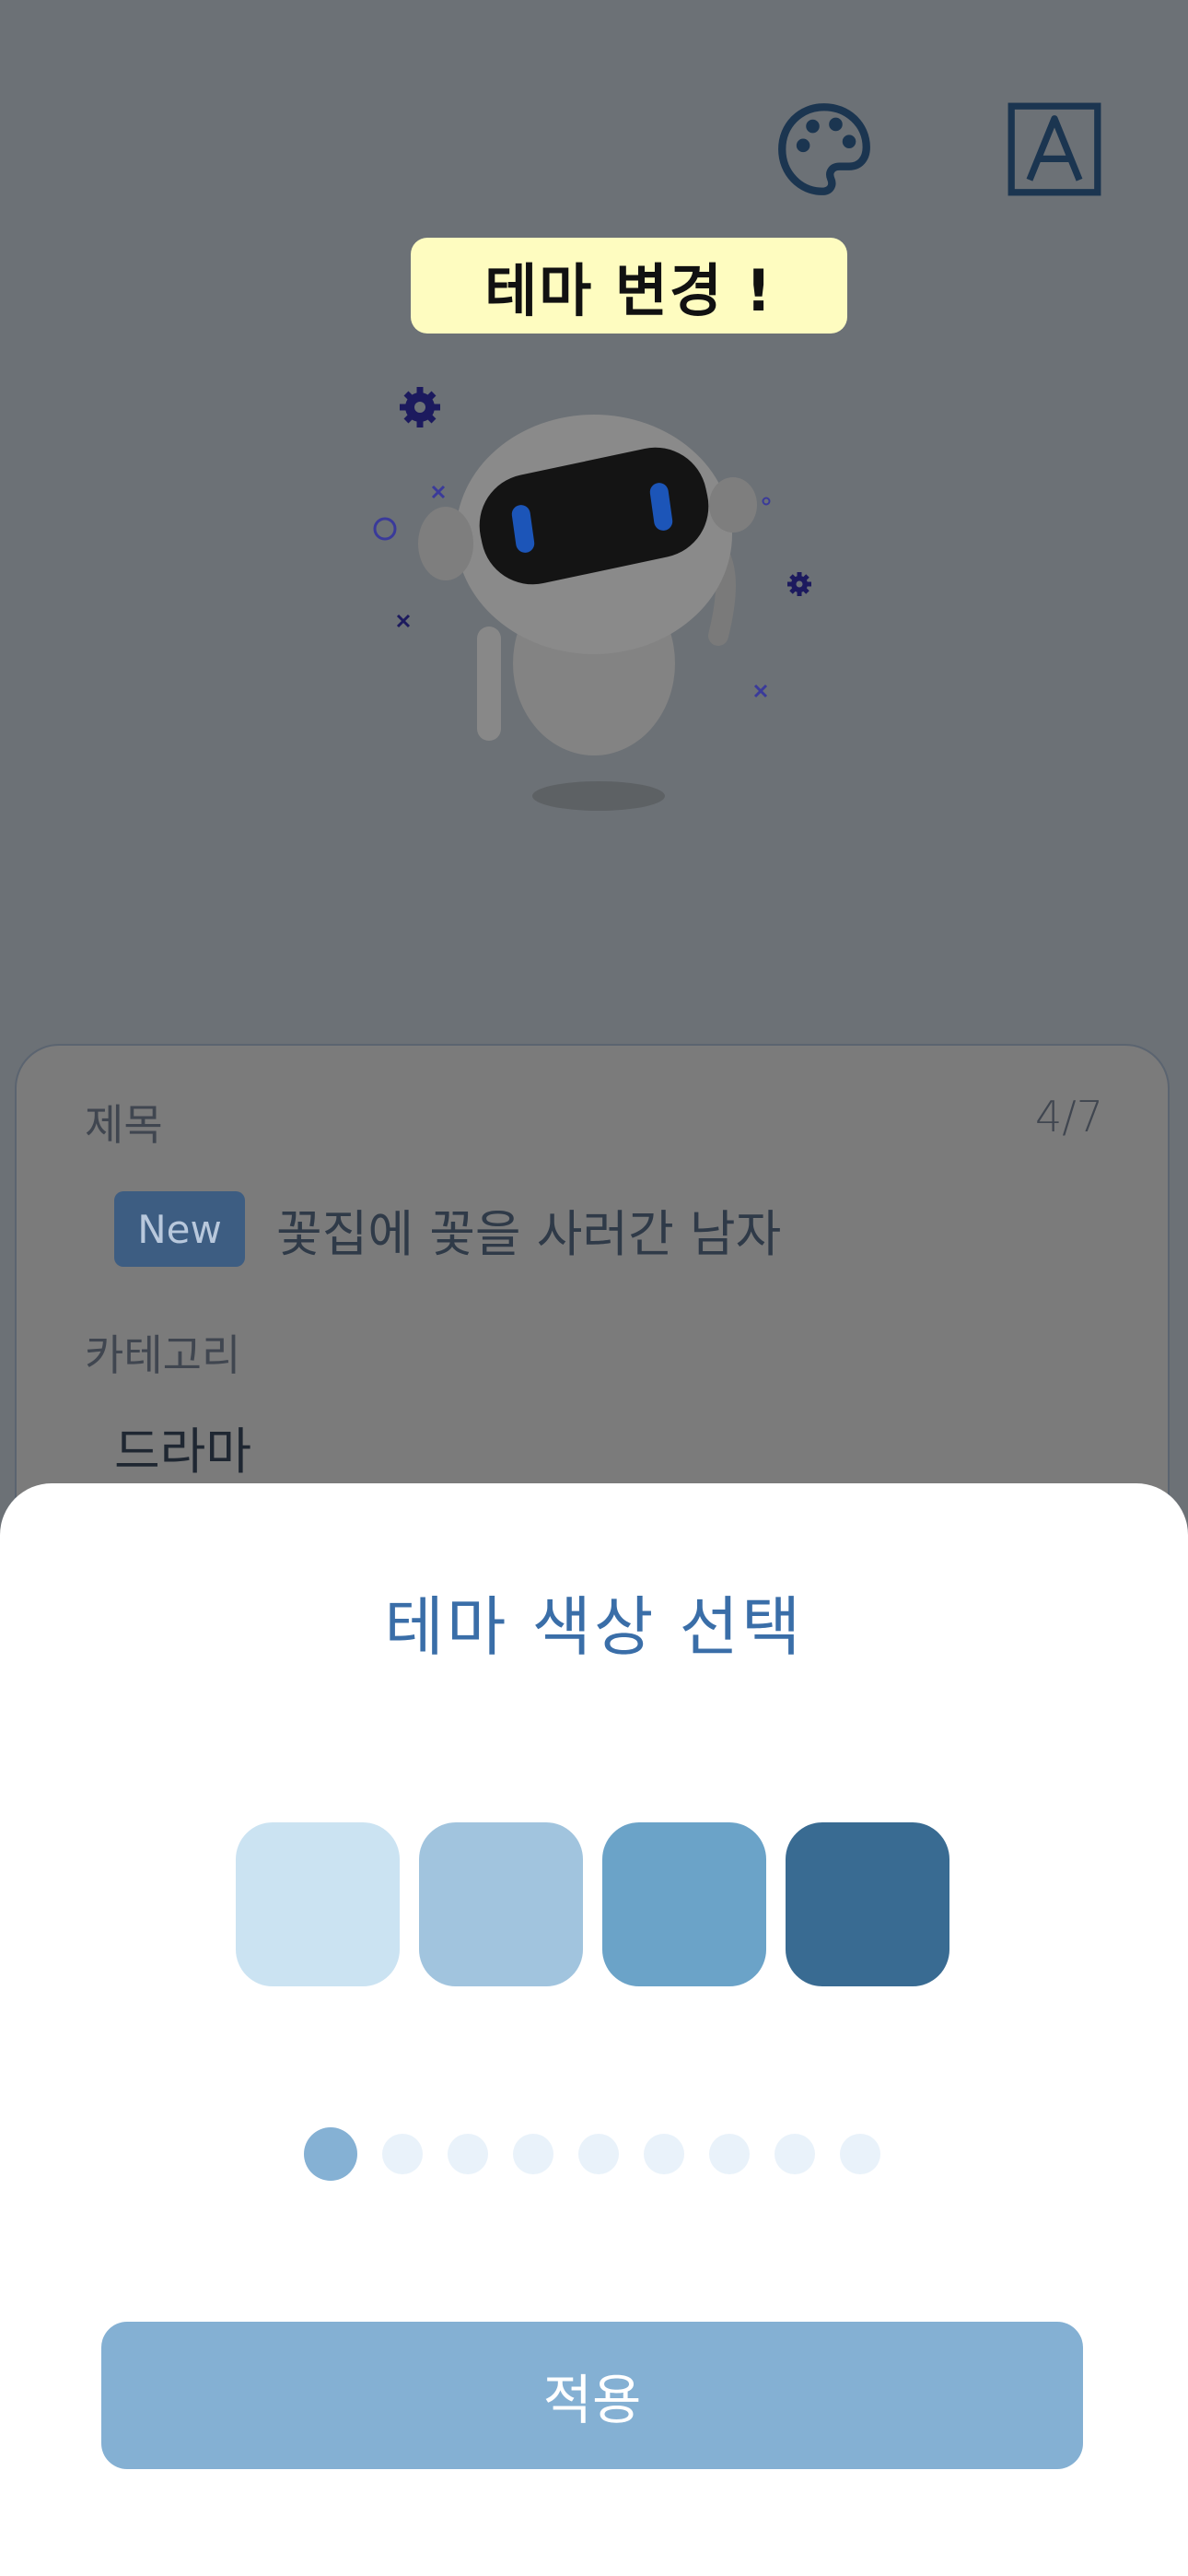 Image resolution: width=1188 pixels, height=2576 pixels. Describe the element at coordinates (592, 2395) in the screenshot. I see `apply-button: 적용` at that location.